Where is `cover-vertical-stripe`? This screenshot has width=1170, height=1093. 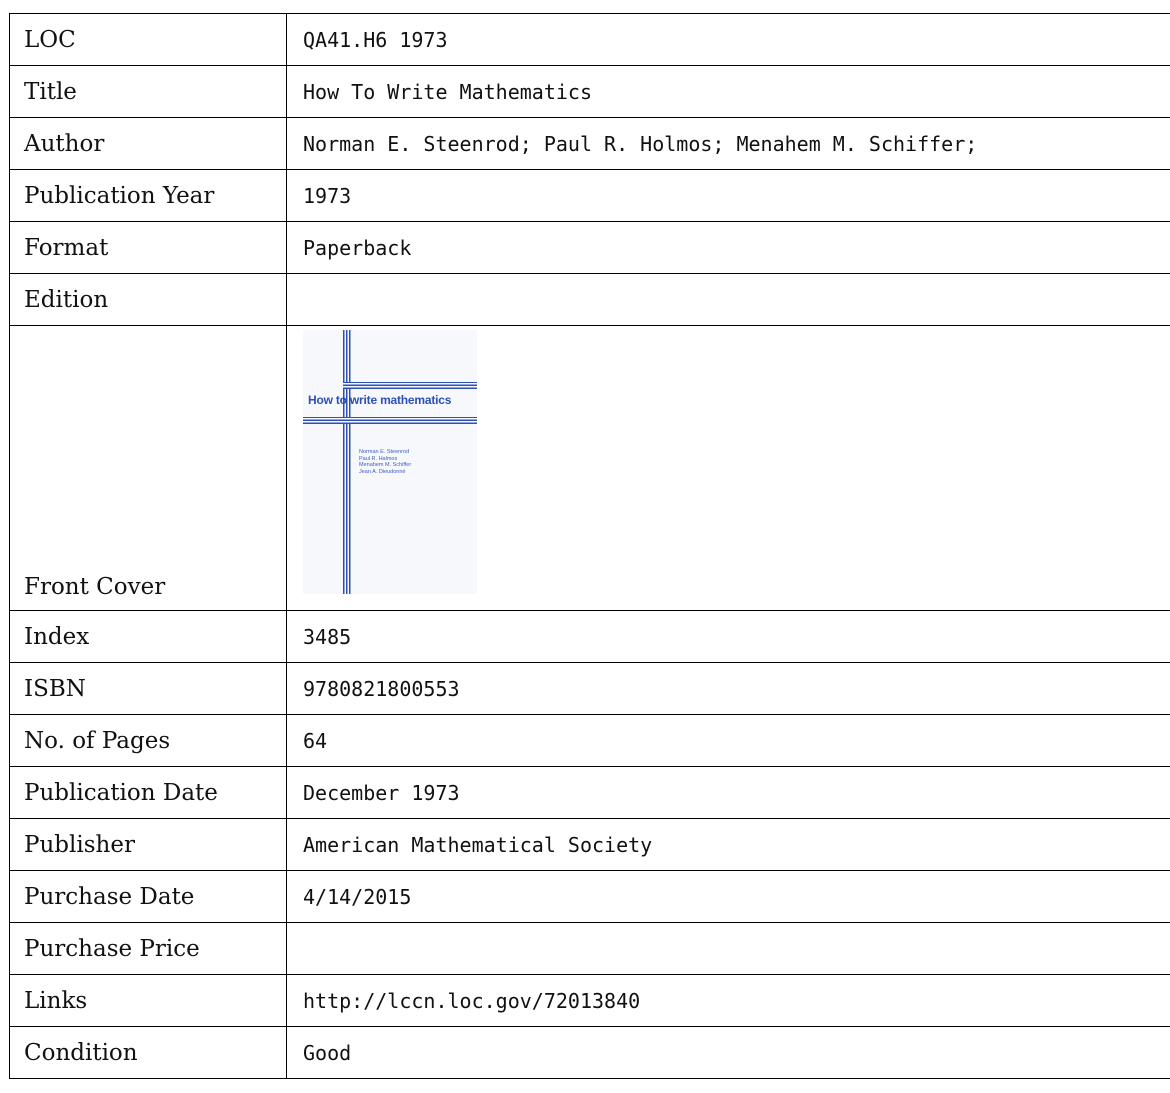 cover-vertical-stripe is located at coordinates (347, 462).